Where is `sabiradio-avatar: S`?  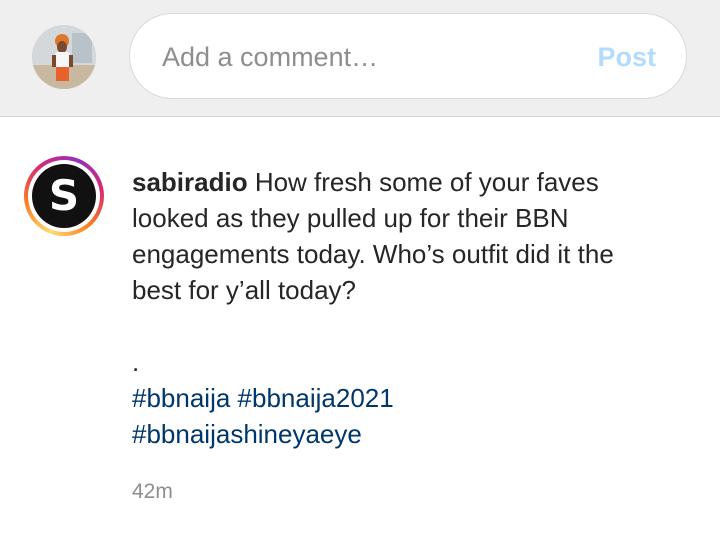
sabiradio-avatar: S is located at coordinates (64, 196).